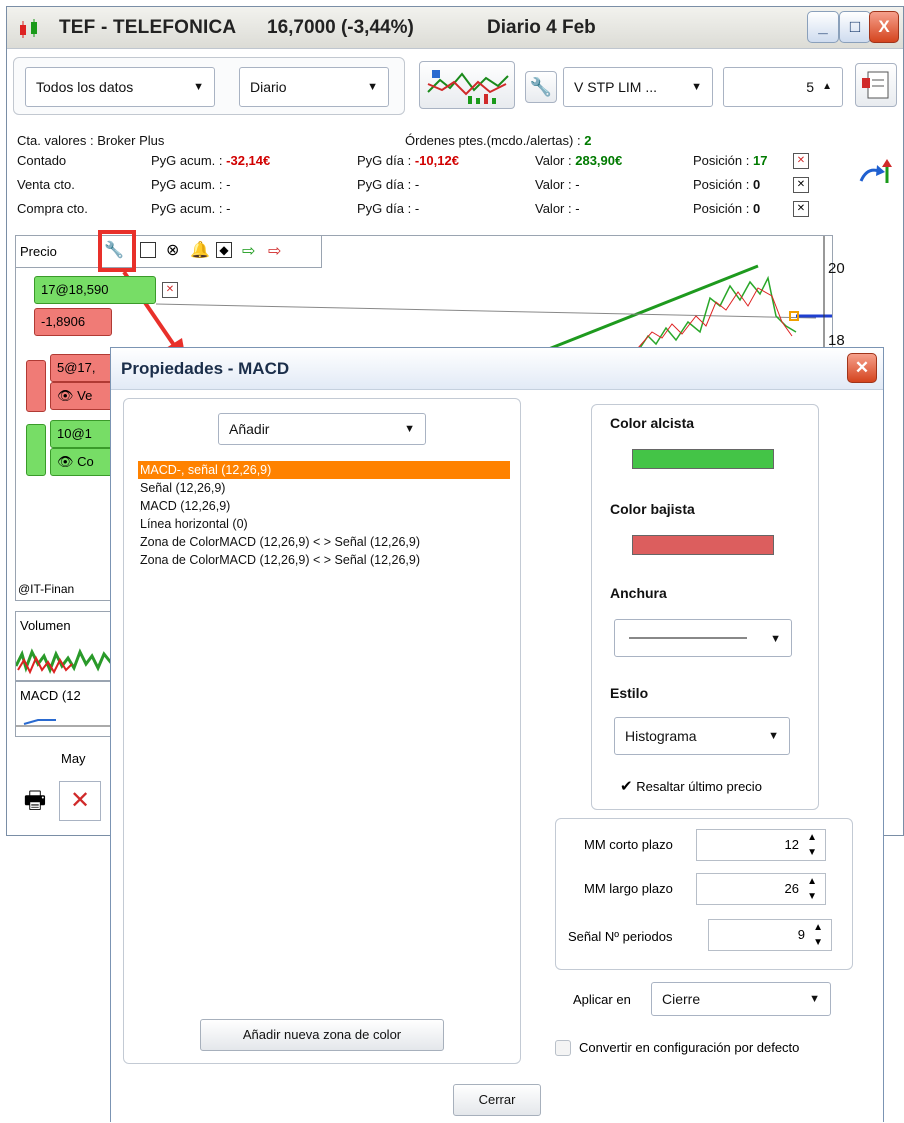 This screenshot has width=904, height=1123. What do you see at coordinates (322, 1035) in the screenshot?
I see `add-color-zone-button: Añadir nueva zona de color` at bounding box center [322, 1035].